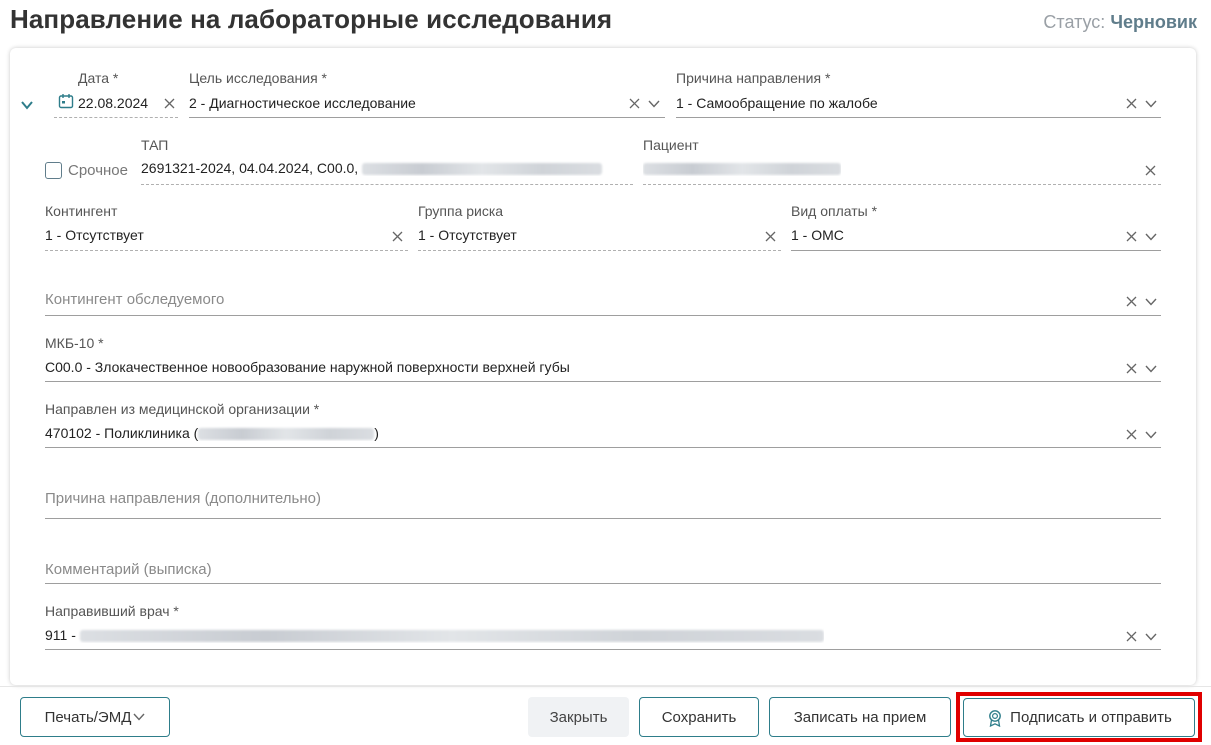 The image size is (1211, 745). Describe the element at coordinates (1153, 22) in the screenshot. I see `status-value: Черновик` at that location.